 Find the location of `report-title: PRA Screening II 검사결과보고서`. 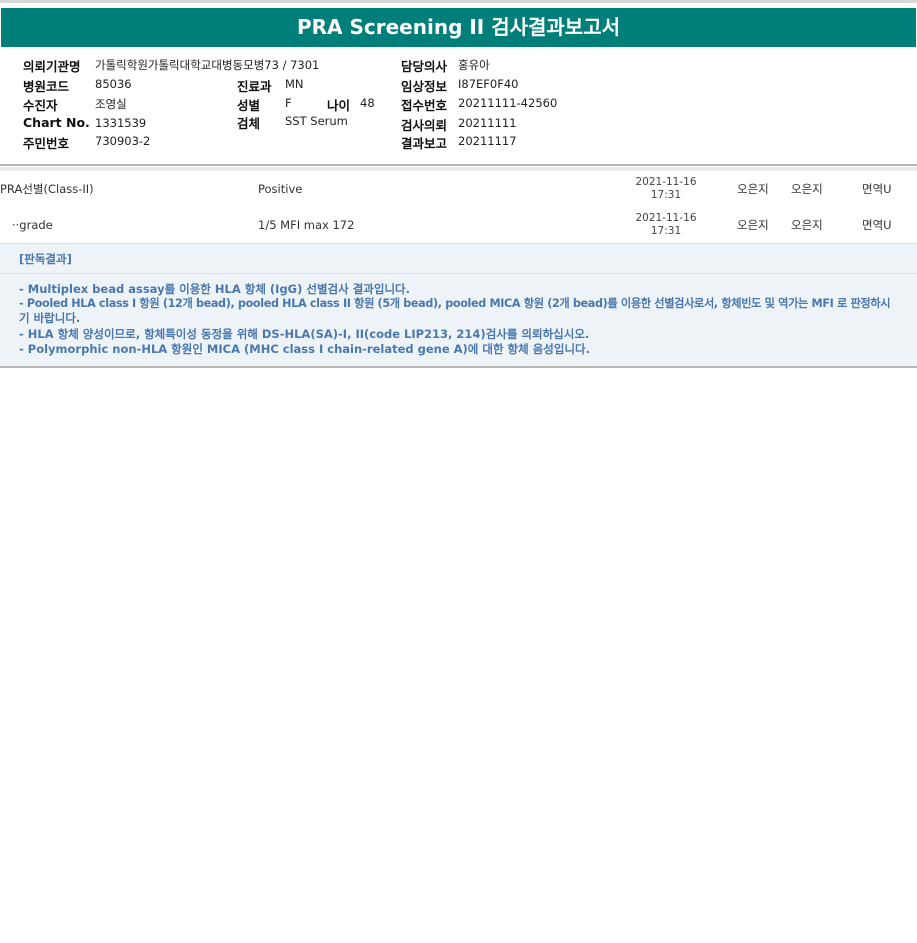

report-title: PRA Screening II 검사결과보고서 is located at coordinates (458, 27).